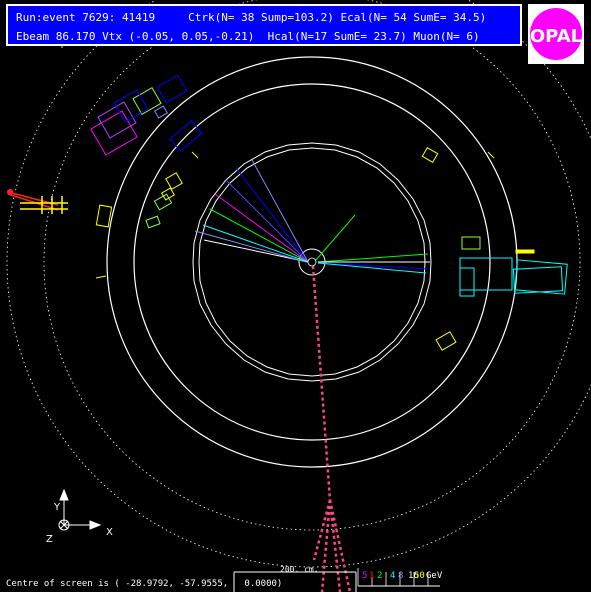 This screenshot has width=591, height=592. I want to click on opal-logo: OPAL, so click(556, 34).